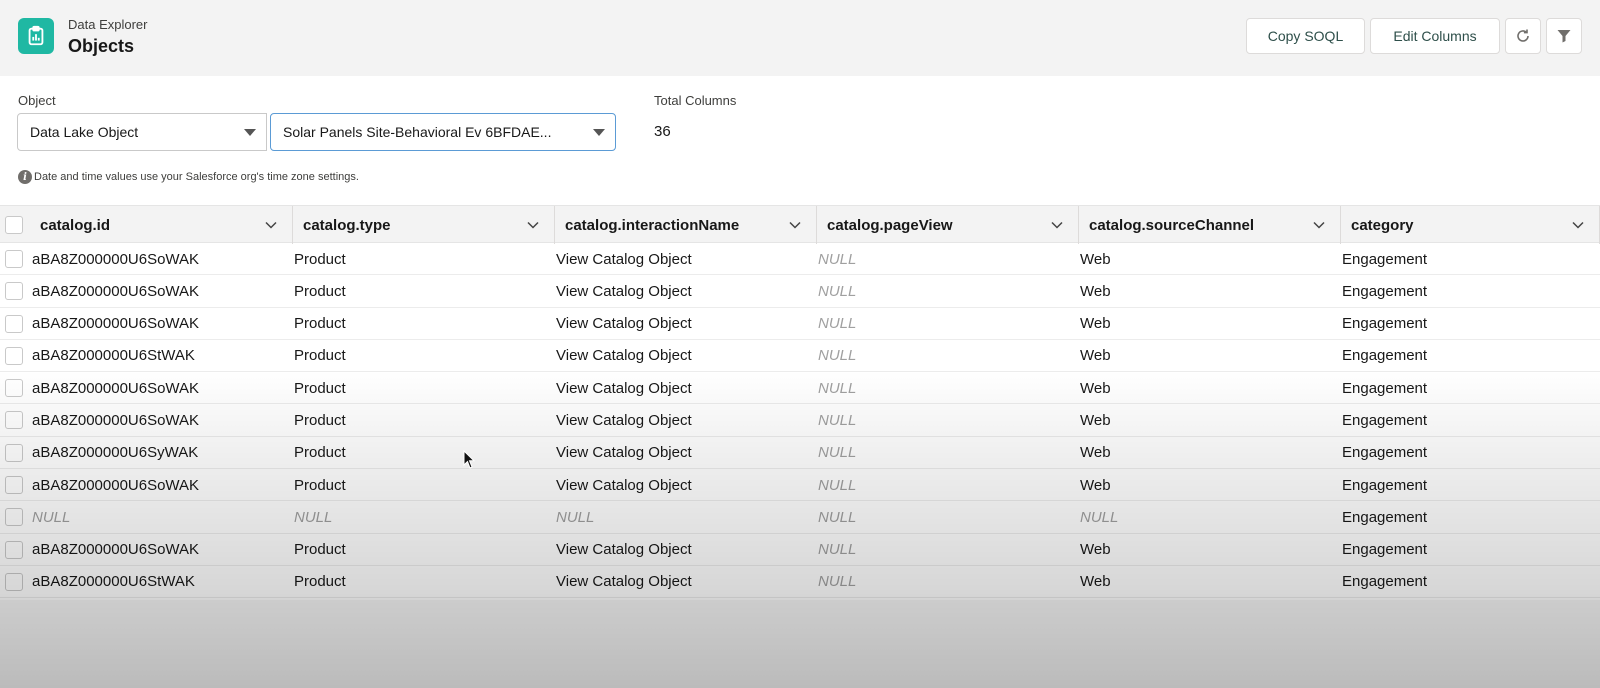 The image size is (1600, 688). What do you see at coordinates (101, 46) in the screenshot?
I see `page-title: Objects` at bounding box center [101, 46].